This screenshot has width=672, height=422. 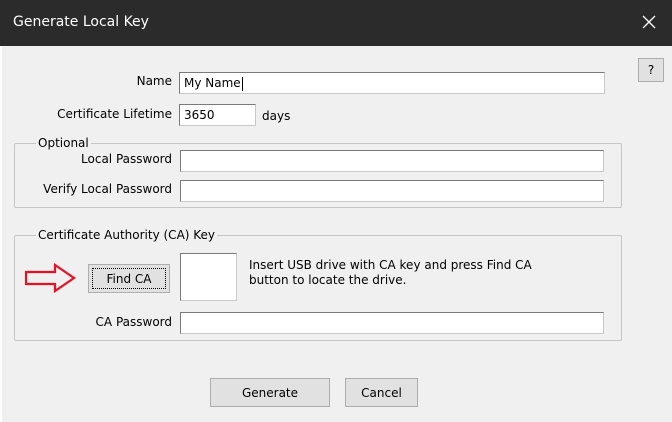 I want to click on red-arrow-icon, so click(x=51, y=278).